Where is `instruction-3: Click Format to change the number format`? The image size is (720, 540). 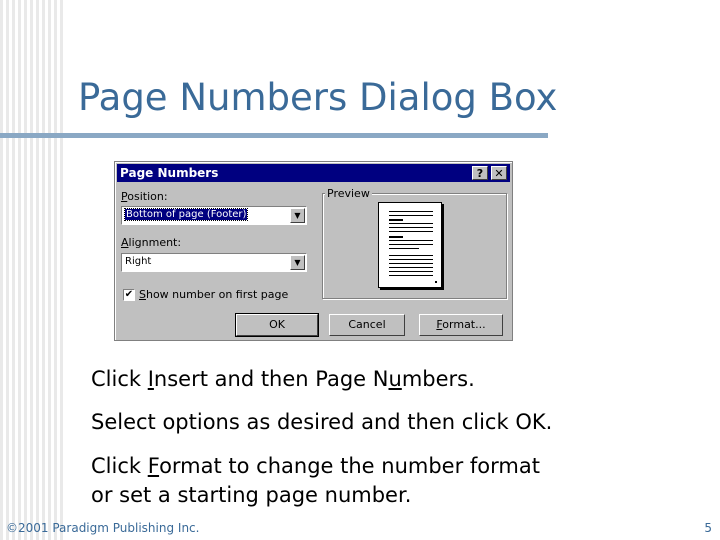 instruction-3: Click Format to change the number format is located at coordinates (315, 466).